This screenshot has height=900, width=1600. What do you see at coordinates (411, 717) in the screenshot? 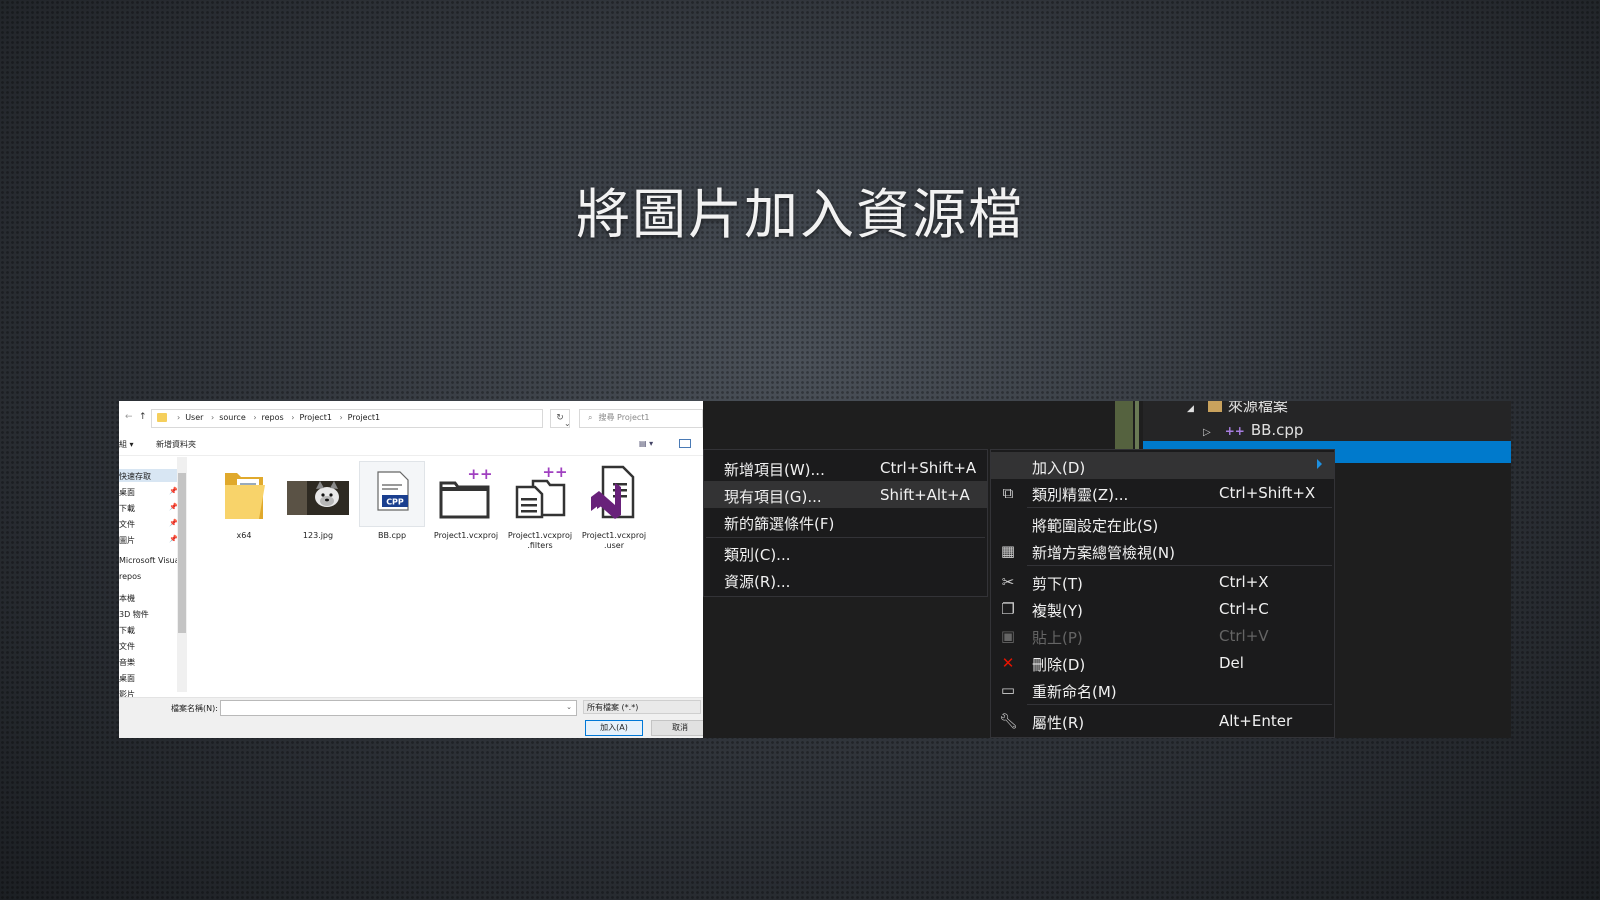
I see `dialog-footer: 檔案名稱(N): ⌄ 所有檔案 (*.*) 加入(A) 取消` at bounding box center [411, 717].